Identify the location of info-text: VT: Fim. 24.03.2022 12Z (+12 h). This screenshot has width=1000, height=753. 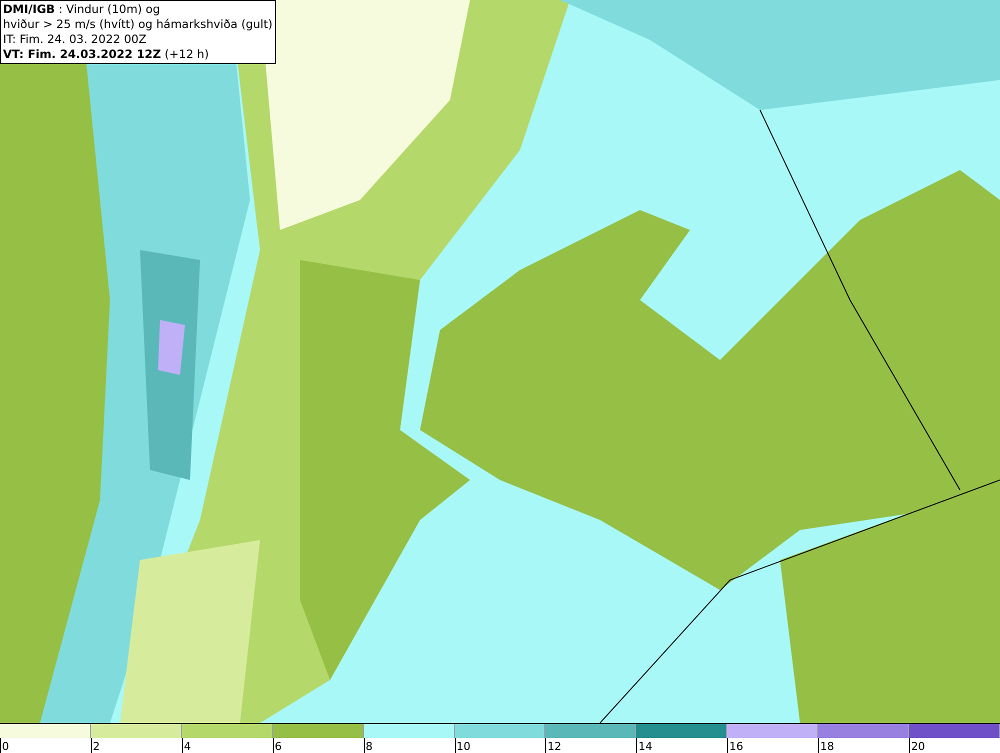
(106, 54).